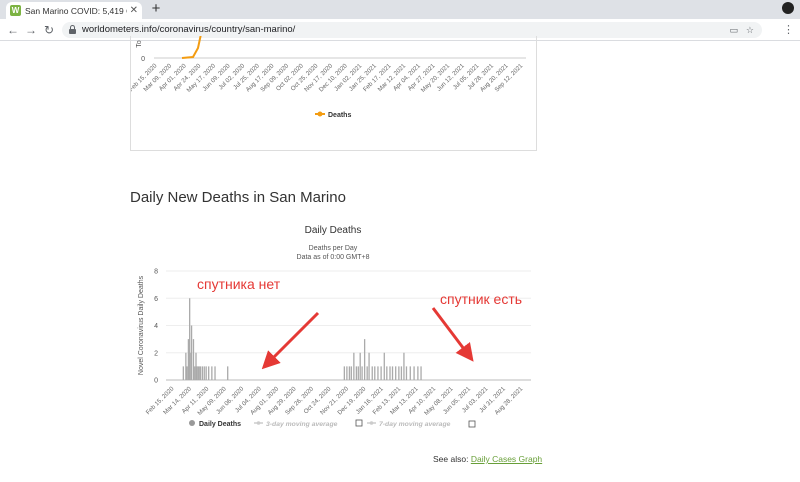 The width and height of the screenshot is (800, 482). I want to click on cast-icon: ▭, so click(733, 30).